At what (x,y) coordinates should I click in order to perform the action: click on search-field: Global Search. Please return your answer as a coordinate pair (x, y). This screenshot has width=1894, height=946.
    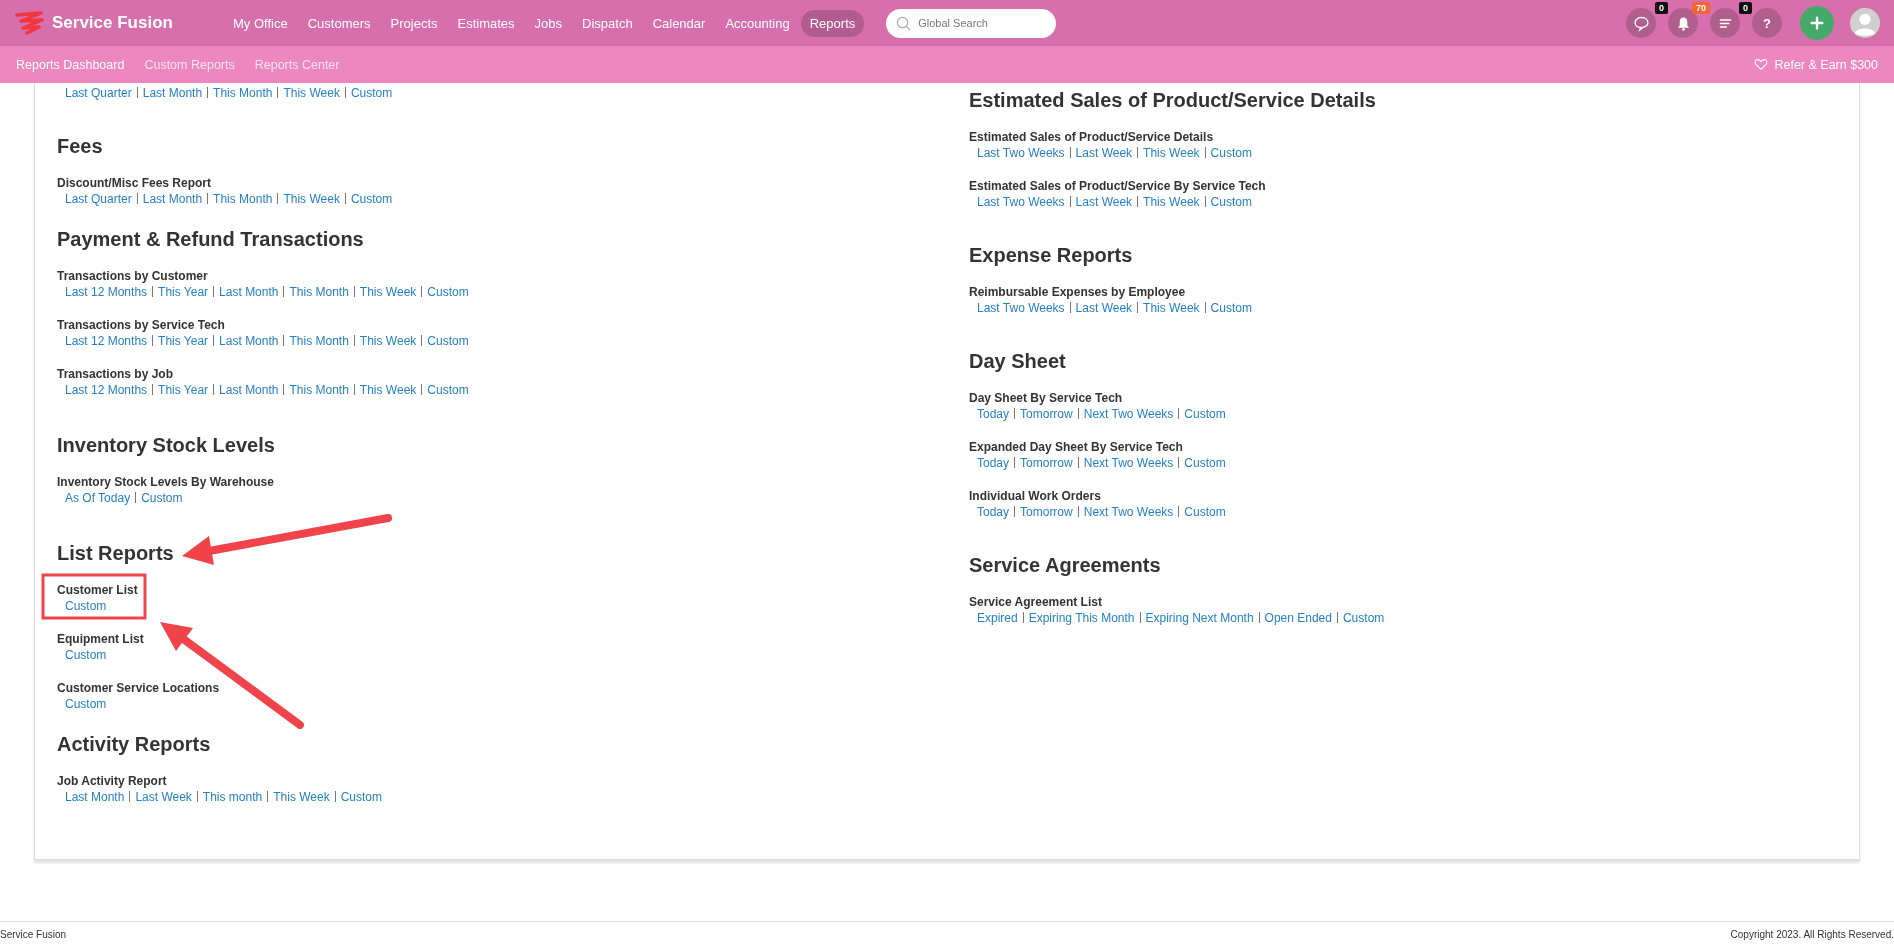
    Looking at the image, I should click on (971, 23).